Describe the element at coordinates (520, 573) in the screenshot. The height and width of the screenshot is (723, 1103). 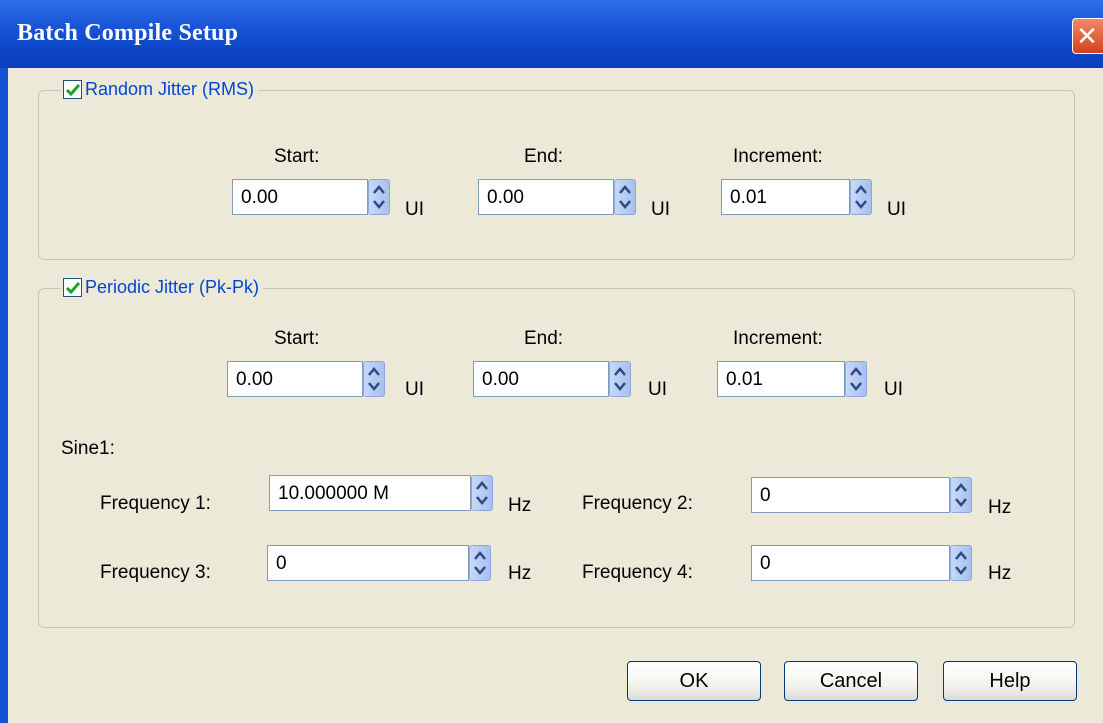
I see `frequency-3-unit: Hz` at that location.